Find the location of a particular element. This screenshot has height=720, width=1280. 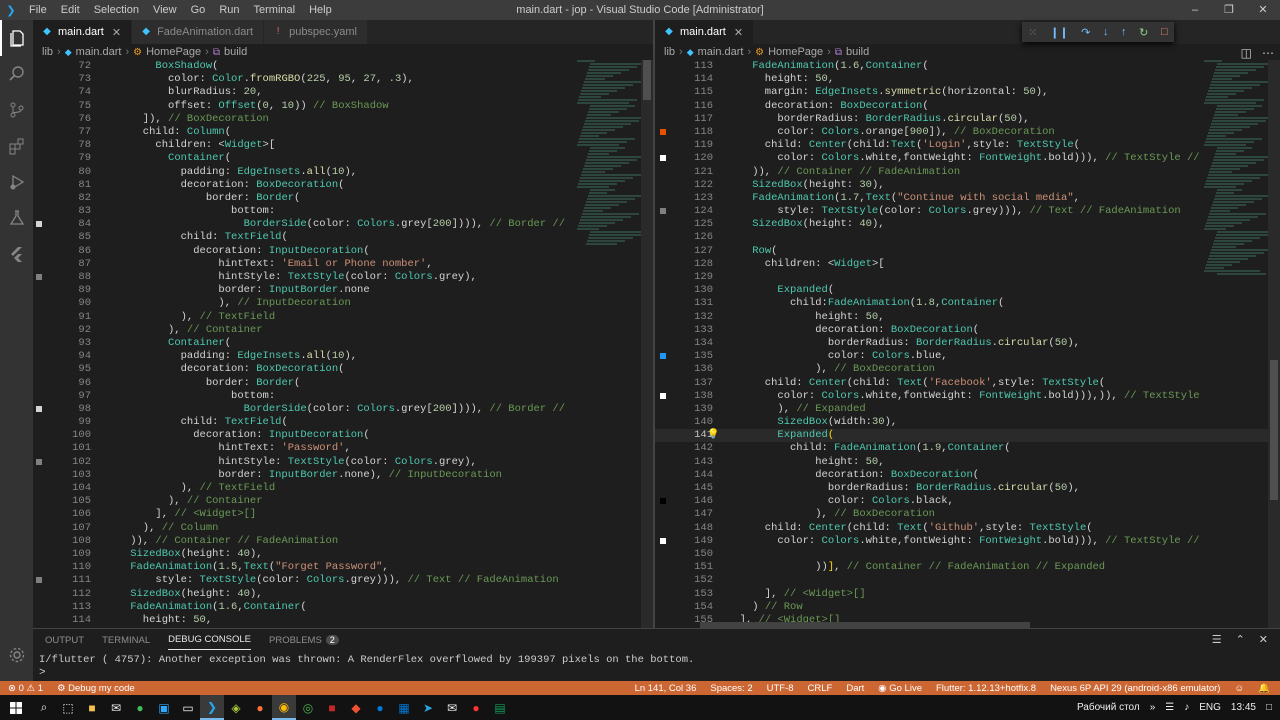

notification-center-icon: □ is located at coordinates (1269, 707).